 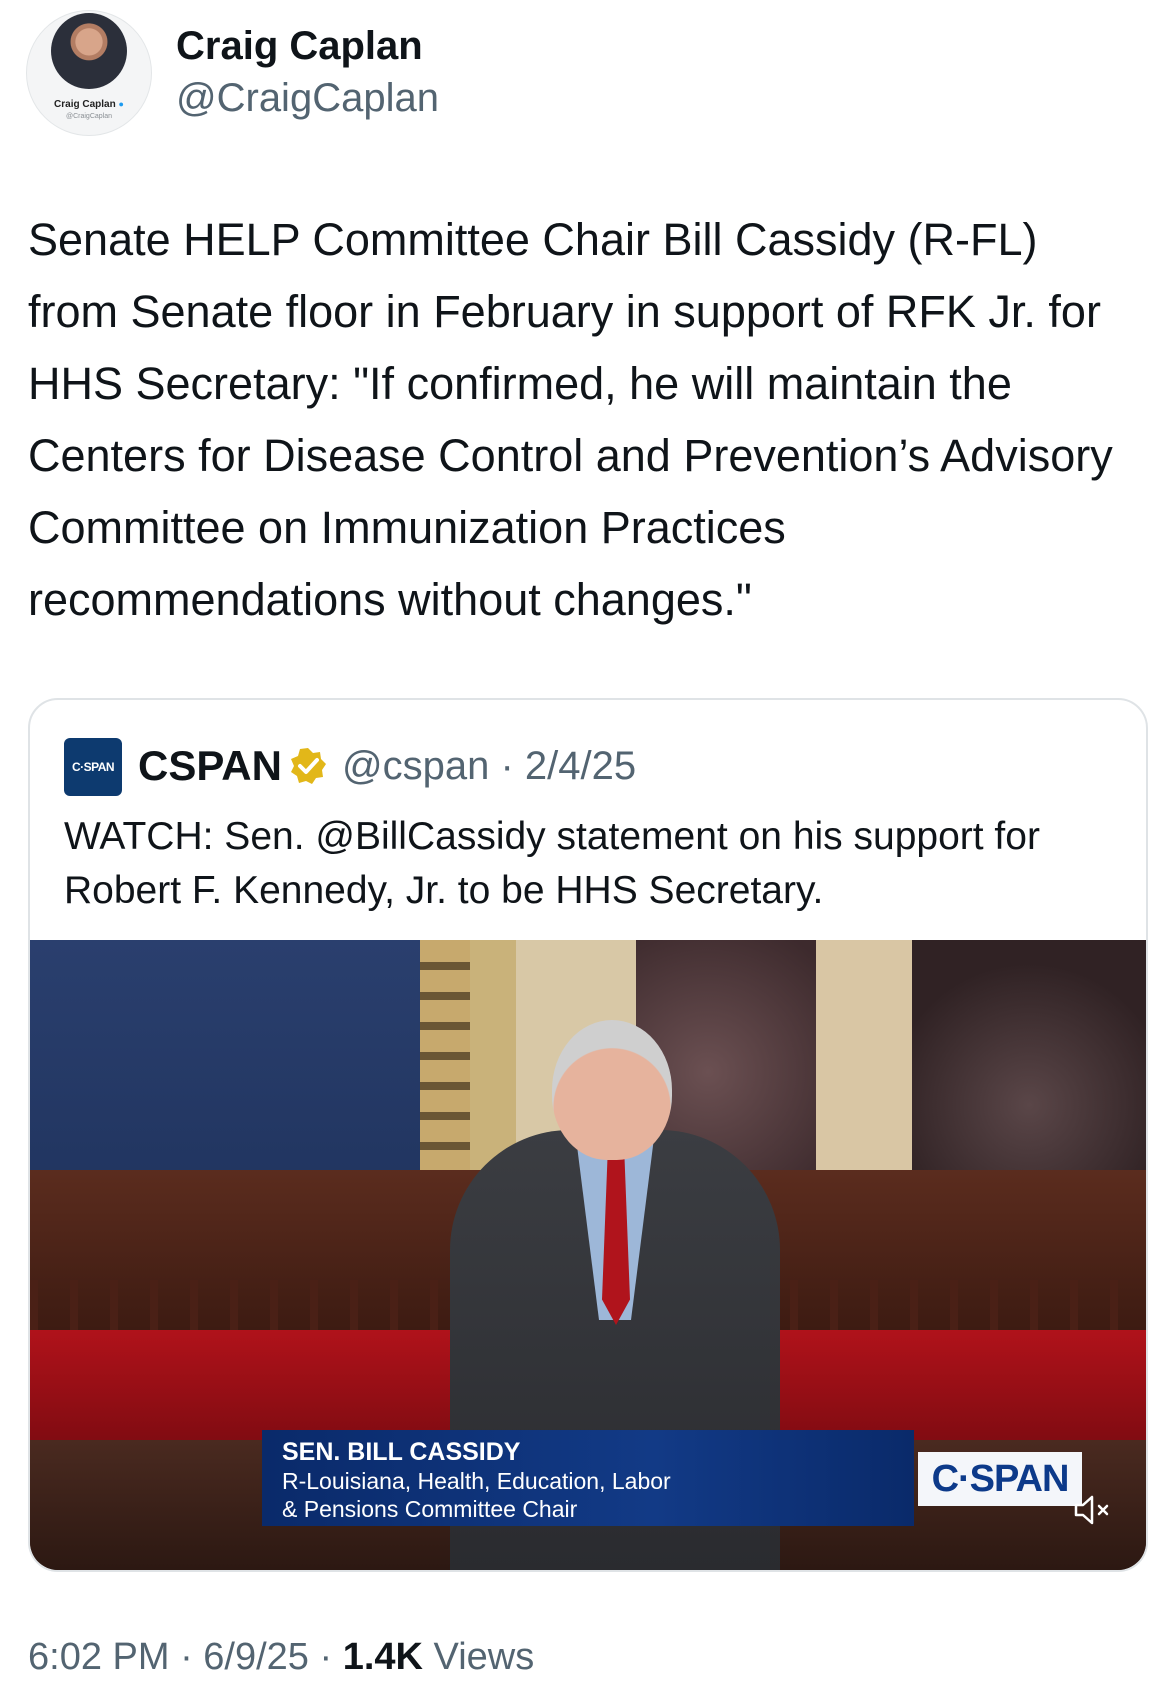 I want to click on mute-button, so click(x=1092, y=1510).